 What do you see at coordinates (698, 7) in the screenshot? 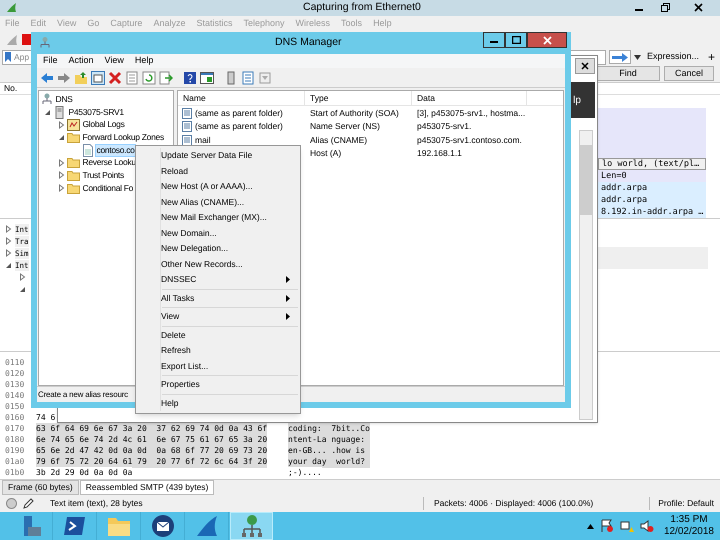
I see `close-icon` at bounding box center [698, 7].